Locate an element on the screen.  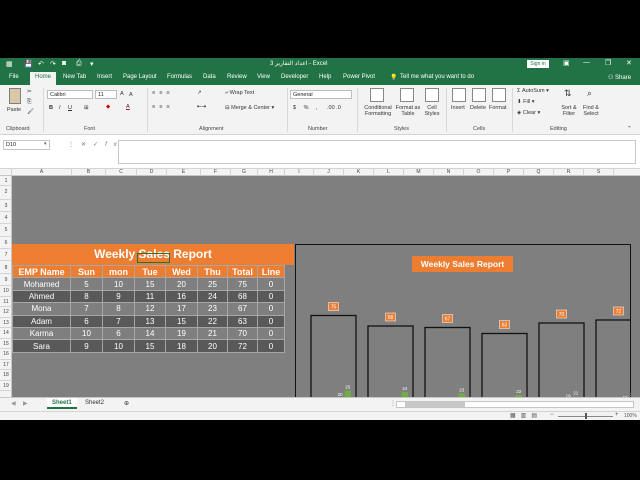
clear-button: ◈ Clear ▾ is located at coordinates (528, 113).